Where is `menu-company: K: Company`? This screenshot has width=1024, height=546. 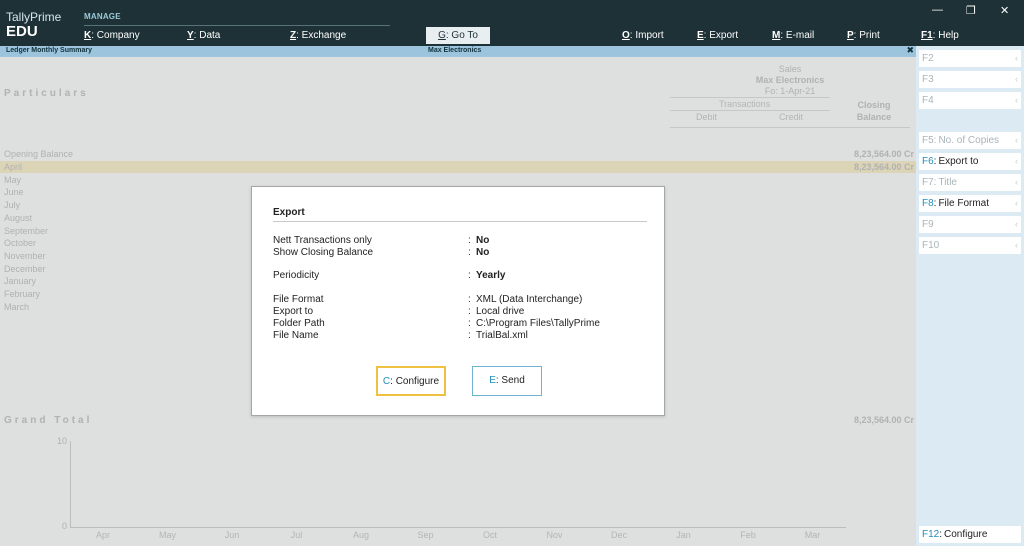
menu-company: K: Company is located at coordinates (112, 35).